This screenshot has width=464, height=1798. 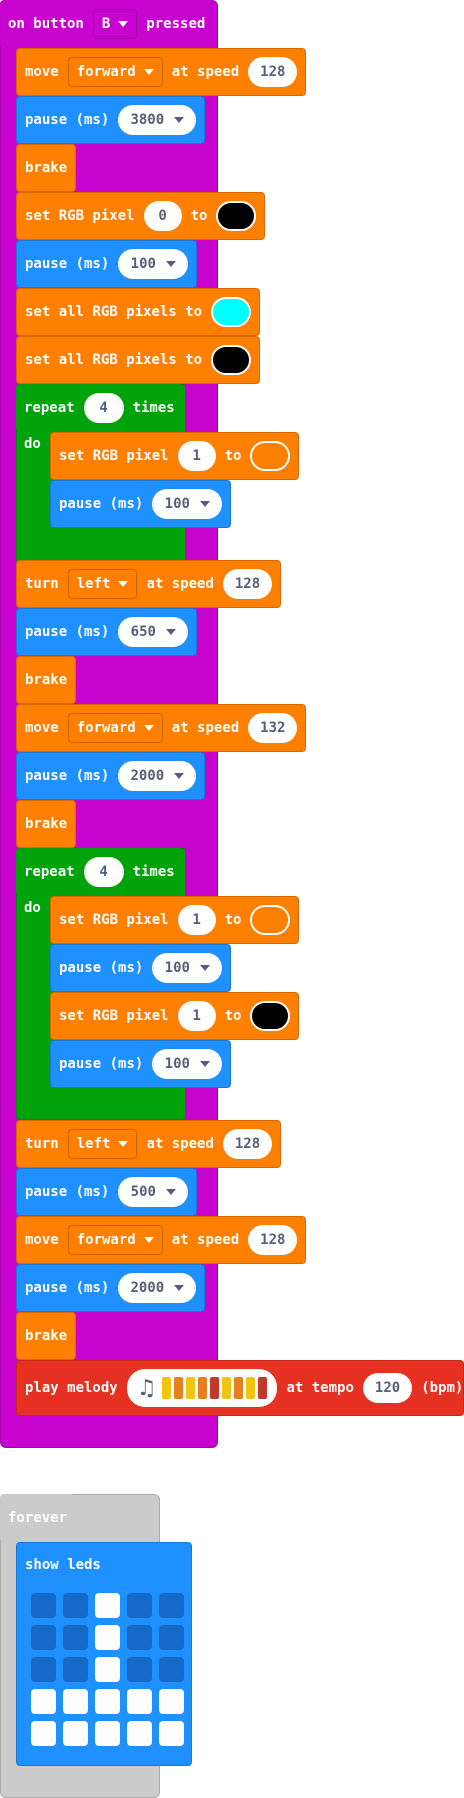 I want to click on pause-block: pause (ms) 3800, so click(x=111, y=120).